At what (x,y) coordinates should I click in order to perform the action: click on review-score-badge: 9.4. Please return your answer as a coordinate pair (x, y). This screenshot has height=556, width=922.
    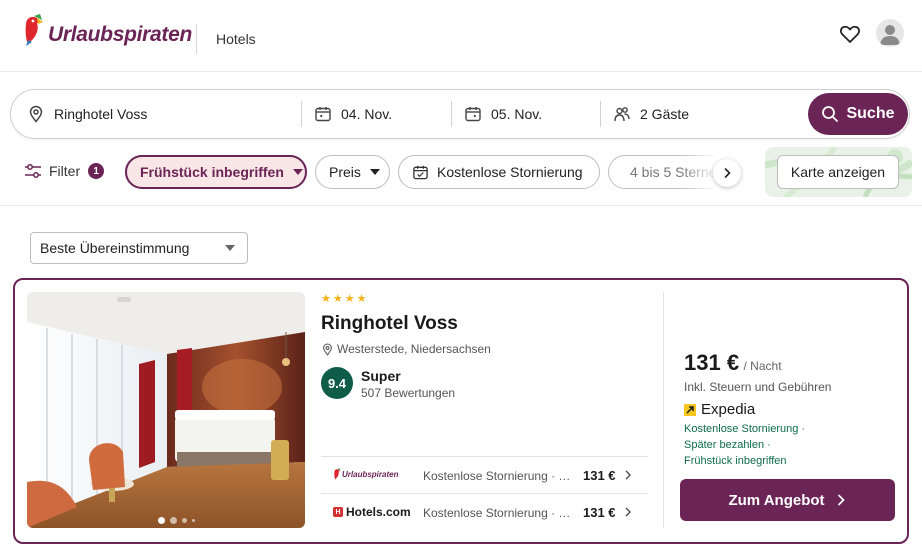
    Looking at the image, I should click on (337, 383).